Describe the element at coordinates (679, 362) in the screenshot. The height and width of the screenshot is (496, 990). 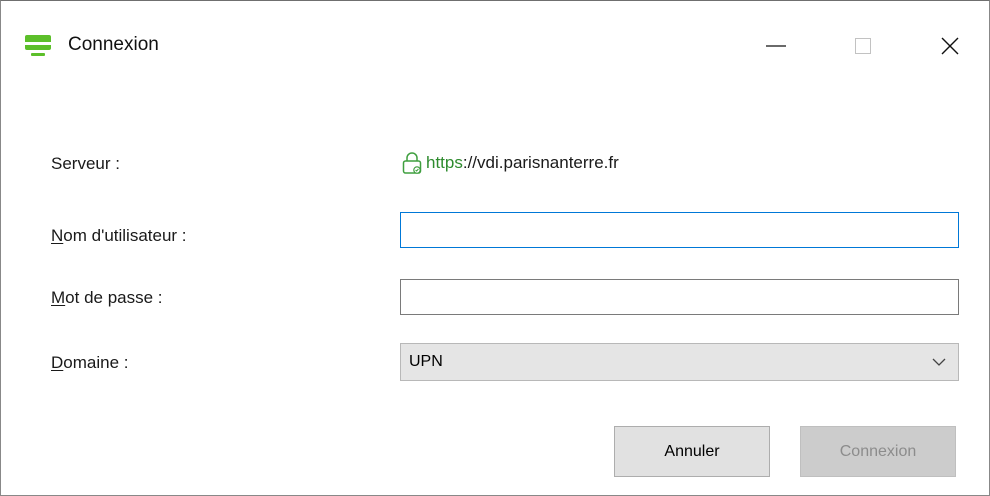
I see `domain-select: UPN` at that location.